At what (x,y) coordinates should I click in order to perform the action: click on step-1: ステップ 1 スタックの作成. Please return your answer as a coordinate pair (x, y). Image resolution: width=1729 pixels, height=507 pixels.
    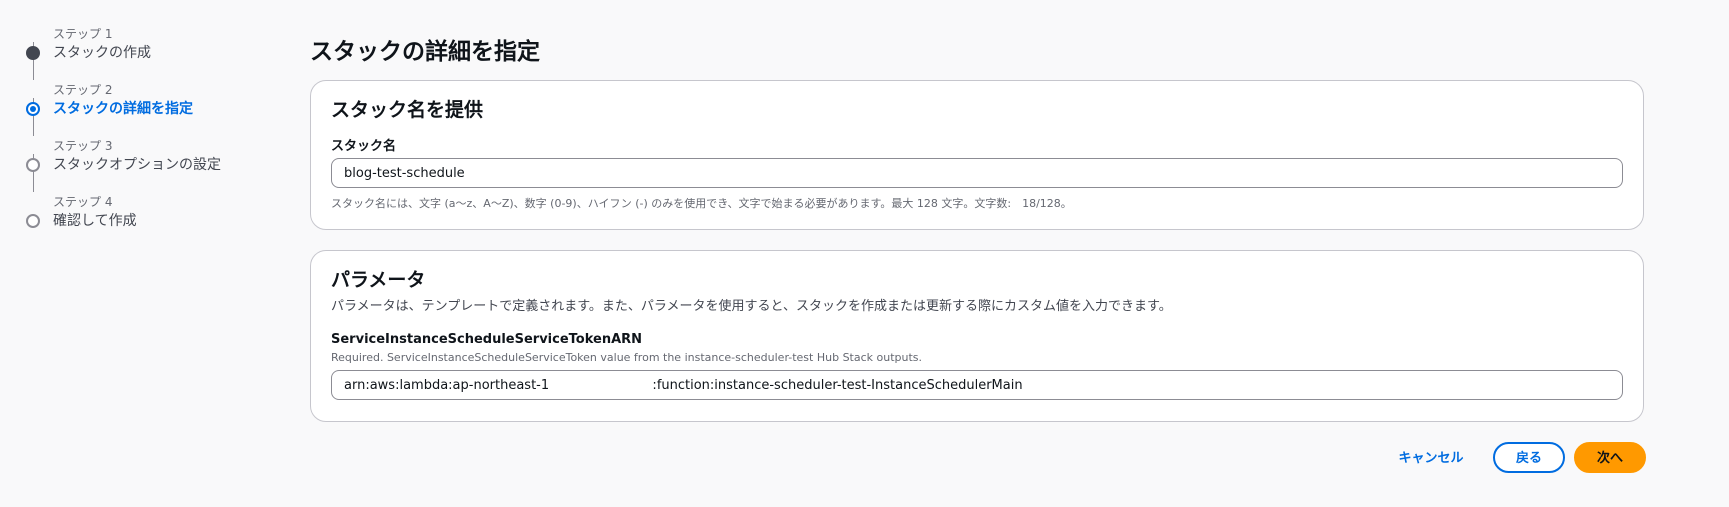
    Looking at the image, I should click on (156, 51).